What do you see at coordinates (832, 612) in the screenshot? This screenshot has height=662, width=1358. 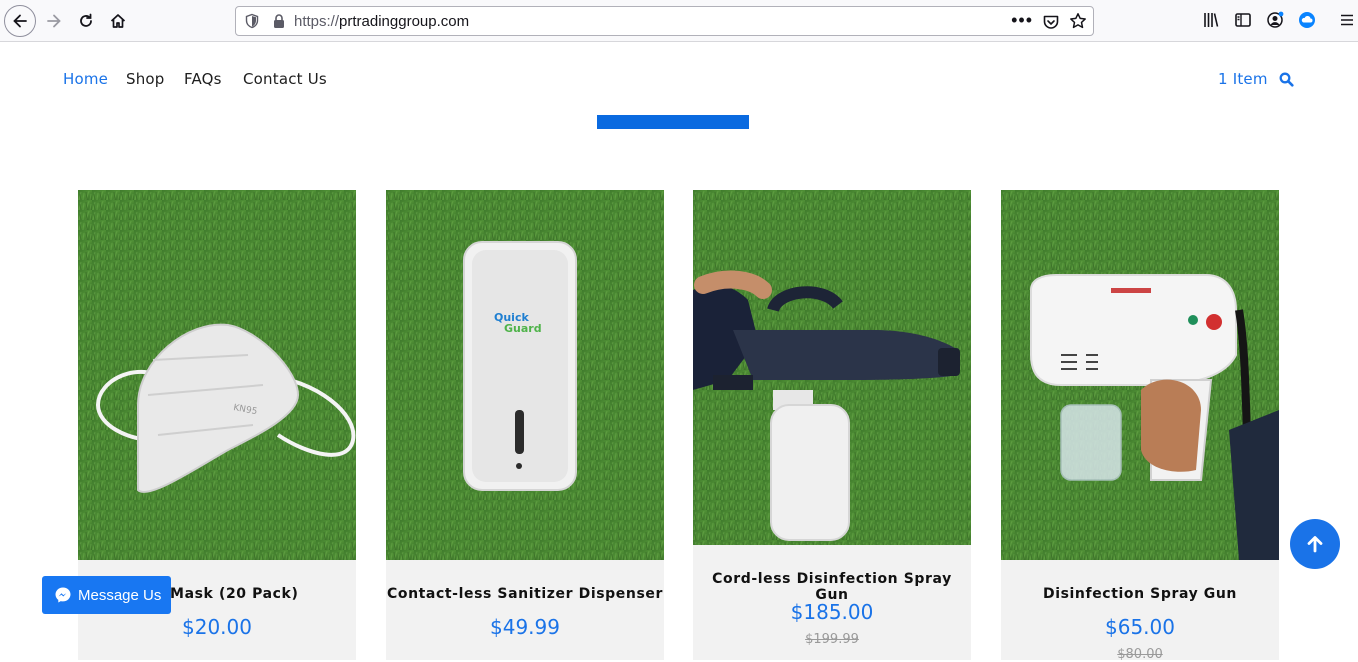 I see `product-price: $185.00` at bounding box center [832, 612].